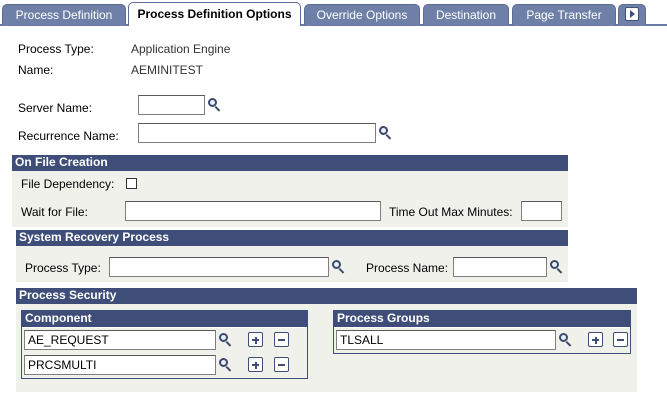 Image resolution: width=667 pixels, height=402 pixels. What do you see at coordinates (362, 14) in the screenshot?
I see `tab-override-options: Override Options` at bounding box center [362, 14].